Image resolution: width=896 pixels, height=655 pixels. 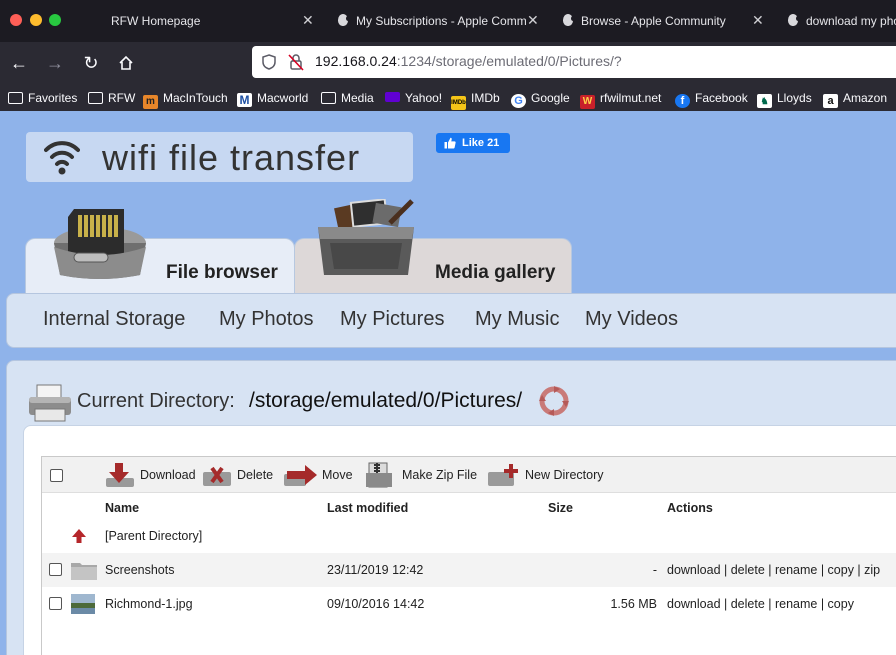 I want to click on wifi-icon, so click(x=62, y=158).